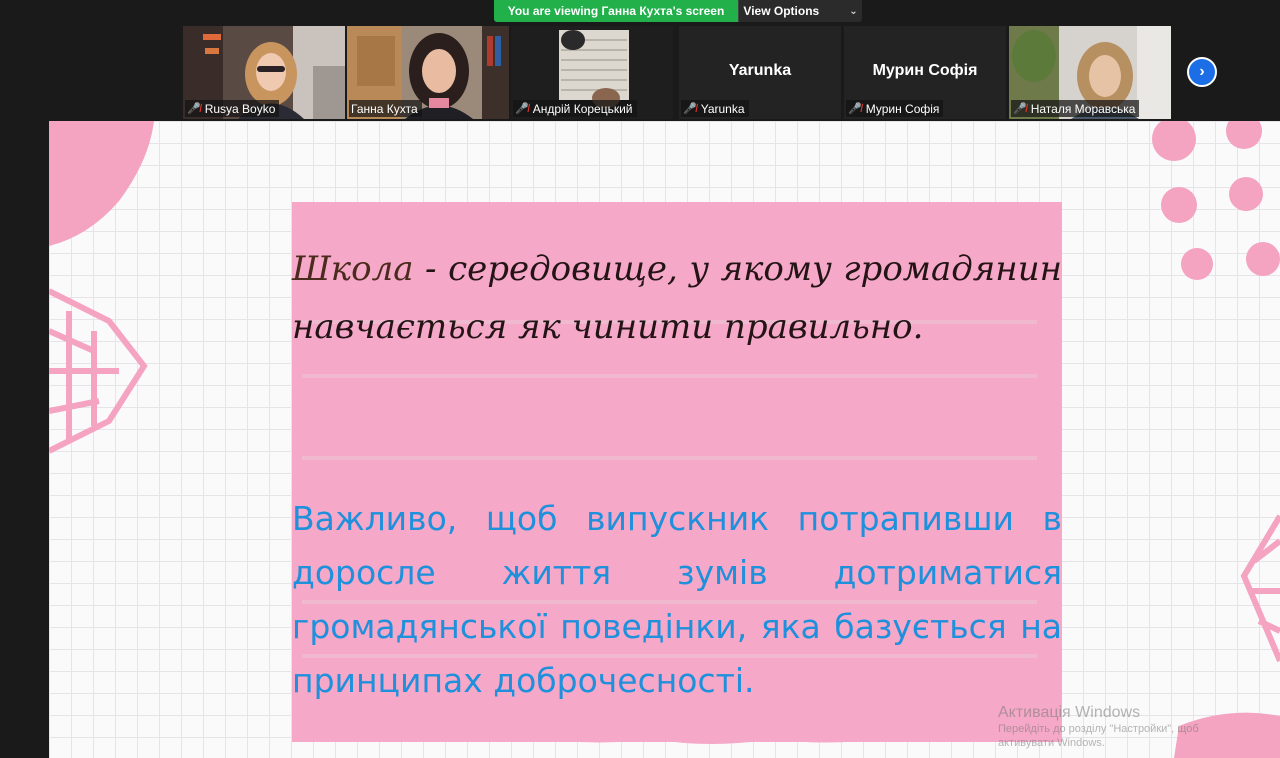 The width and height of the screenshot is (1280, 758). Describe the element at coordinates (1051, 743) in the screenshot. I see `watermark-line2: активувати Windows.` at that location.